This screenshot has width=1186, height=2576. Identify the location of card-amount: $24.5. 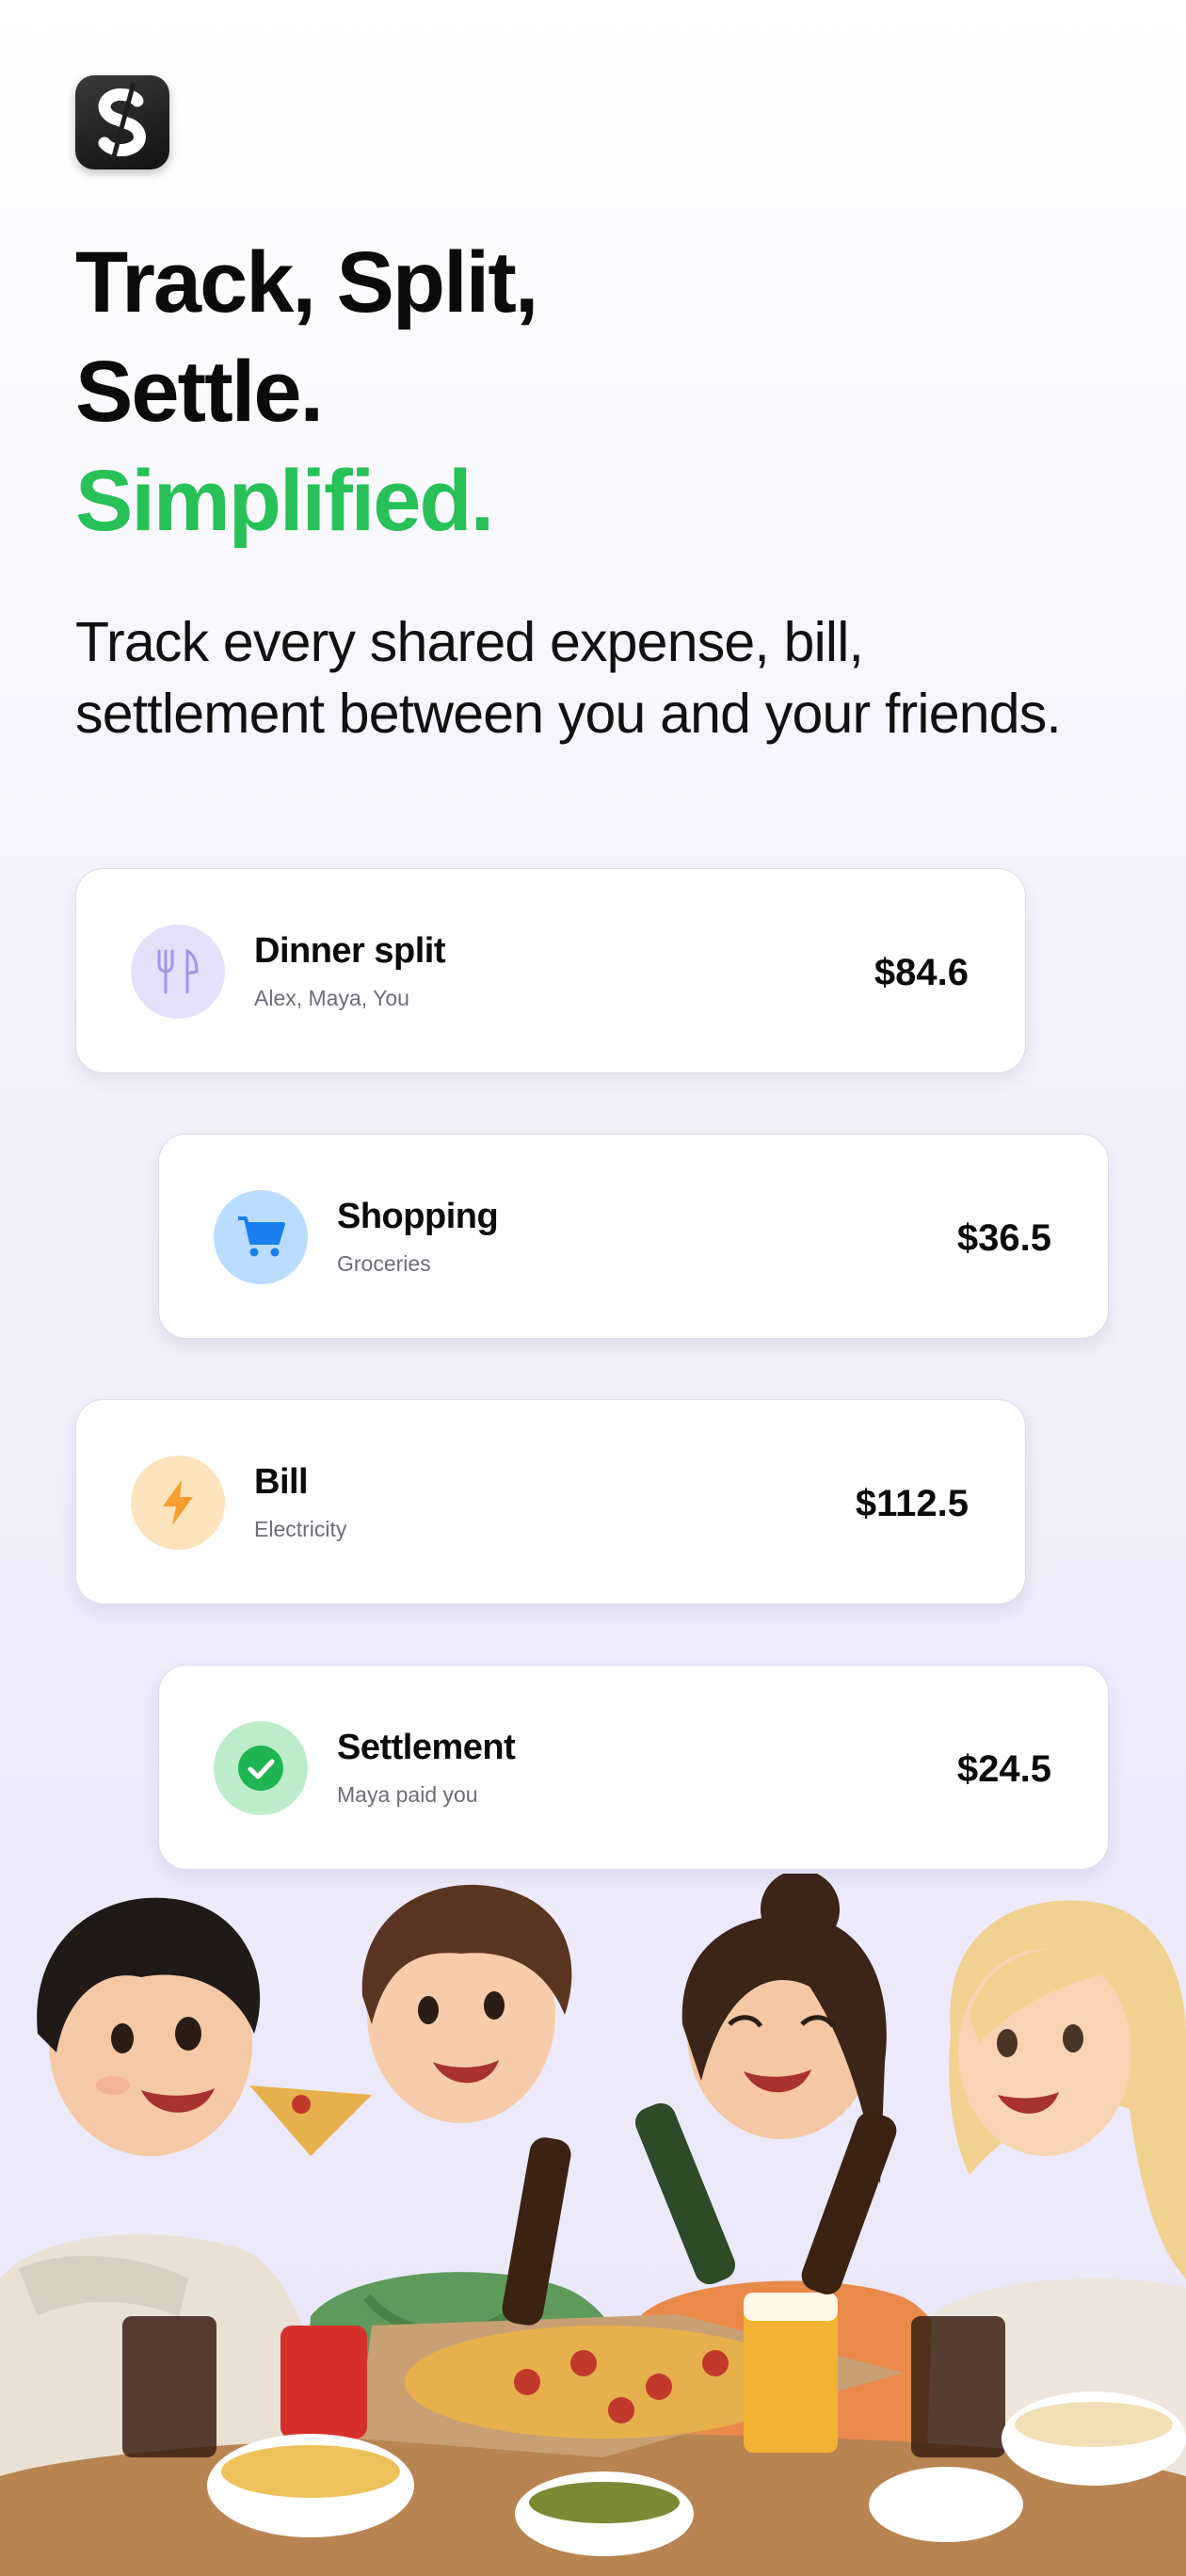
(1004, 1769).